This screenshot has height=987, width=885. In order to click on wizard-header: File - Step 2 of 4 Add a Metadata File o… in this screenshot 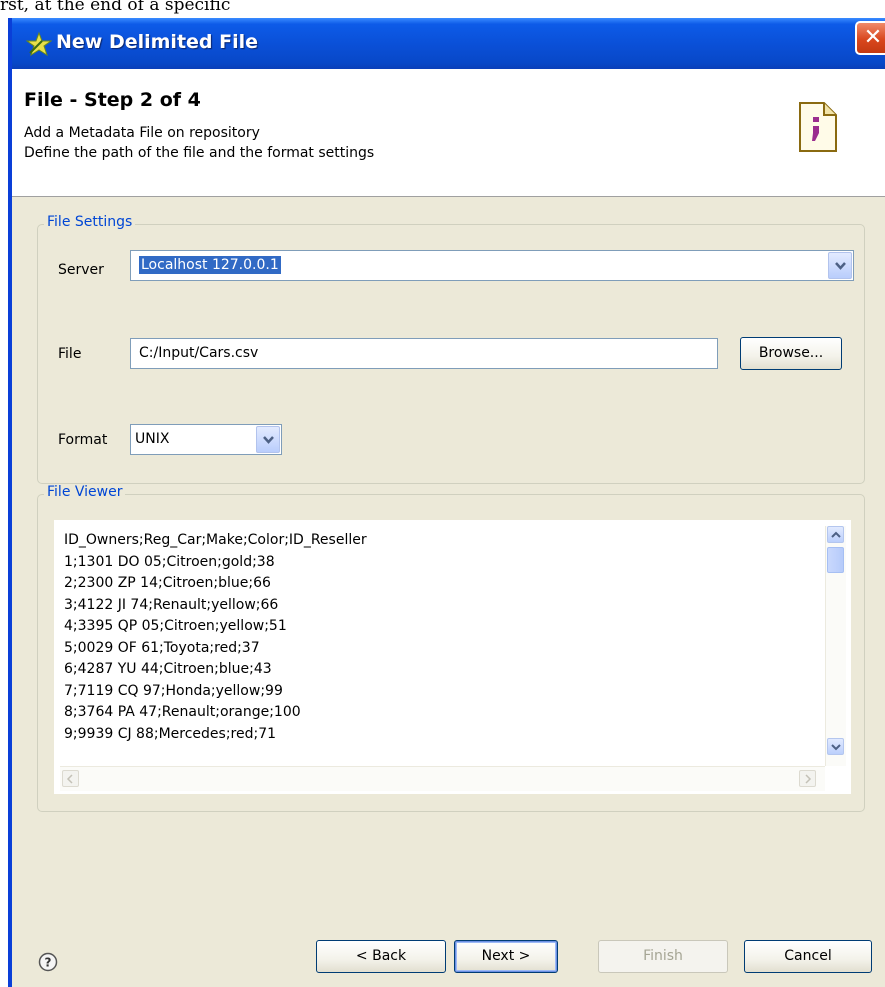, I will do `click(448, 133)`.